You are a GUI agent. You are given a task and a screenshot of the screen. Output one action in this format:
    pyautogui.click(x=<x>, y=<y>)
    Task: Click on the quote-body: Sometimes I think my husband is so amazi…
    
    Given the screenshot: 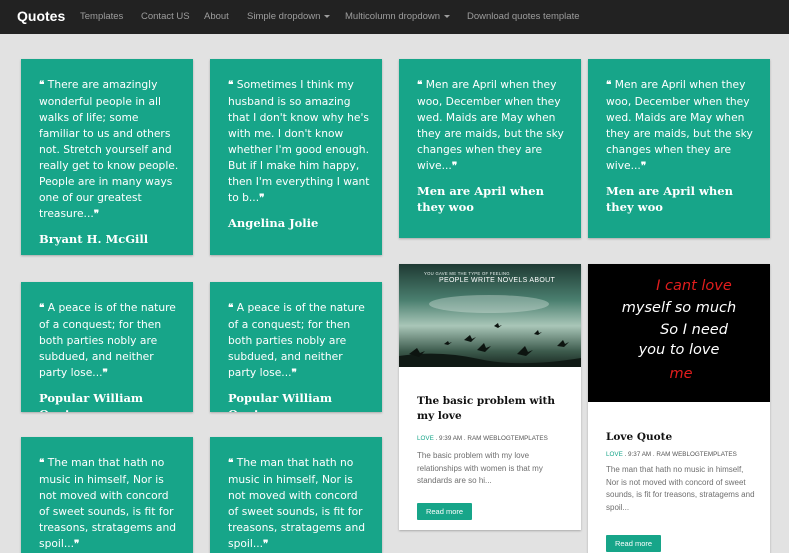 What is the action you would take?
    pyautogui.click(x=299, y=141)
    